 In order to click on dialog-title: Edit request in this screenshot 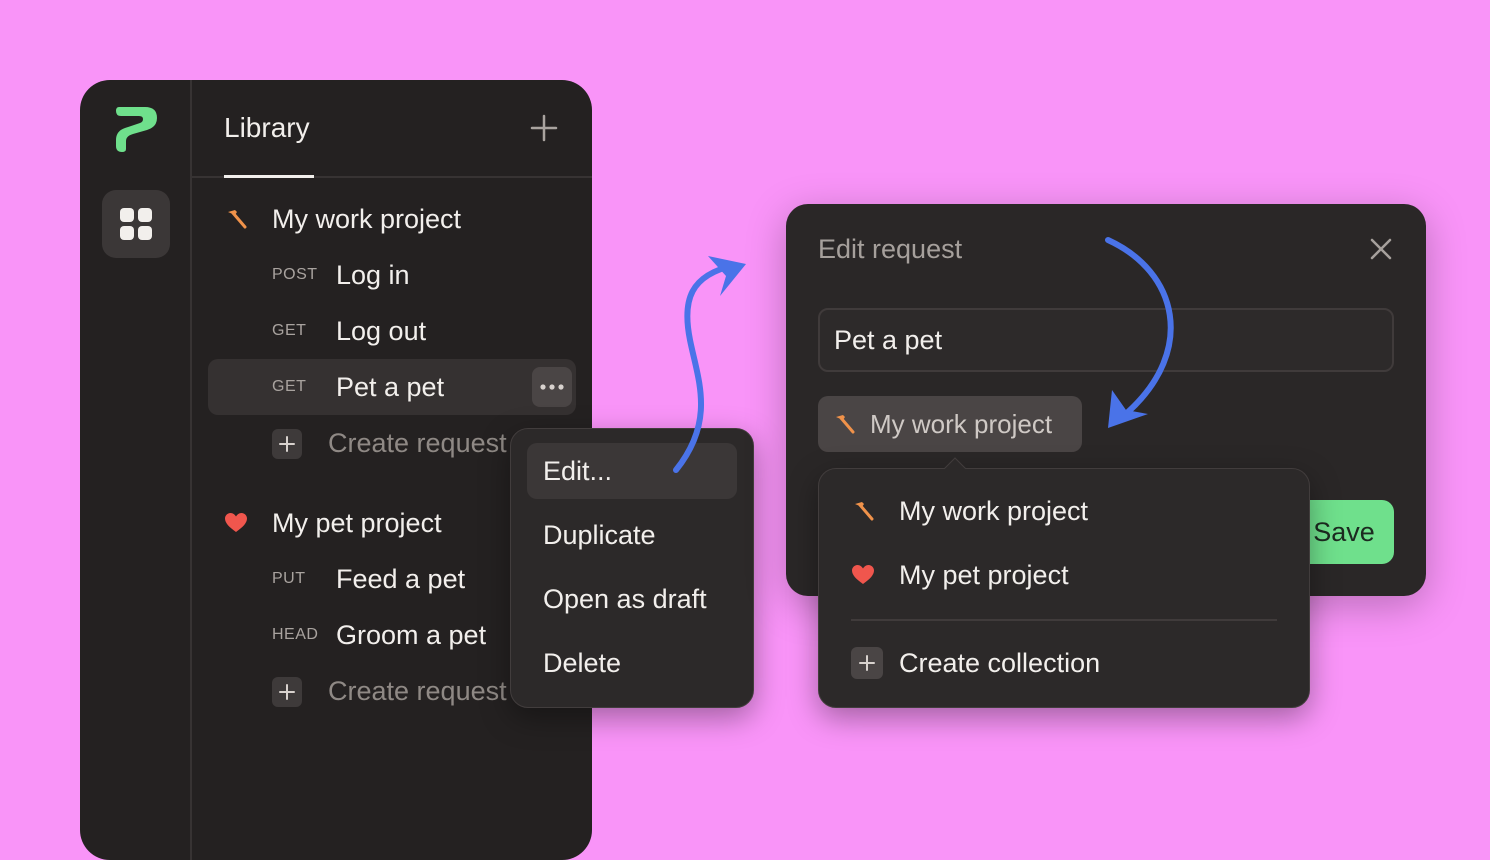, I will do `click(890, 249)`.